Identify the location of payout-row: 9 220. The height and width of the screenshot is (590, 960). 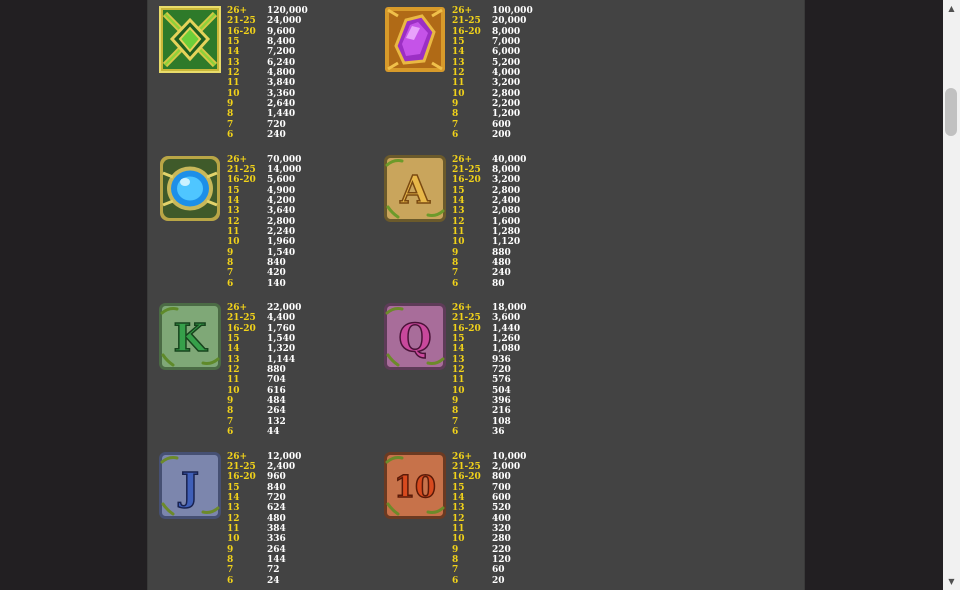
(489, 550).